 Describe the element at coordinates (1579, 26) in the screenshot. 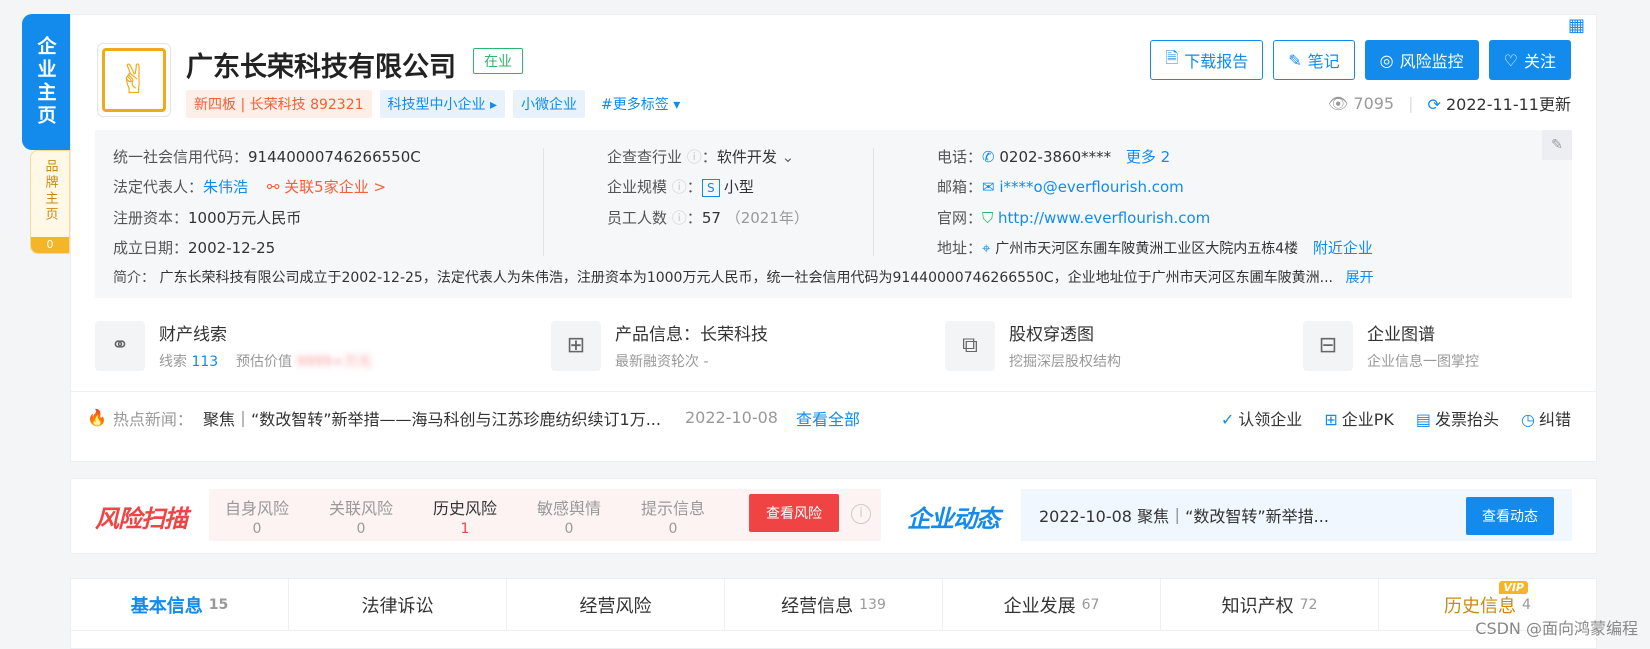

I see `qr-code-icon: ▦` at that location.